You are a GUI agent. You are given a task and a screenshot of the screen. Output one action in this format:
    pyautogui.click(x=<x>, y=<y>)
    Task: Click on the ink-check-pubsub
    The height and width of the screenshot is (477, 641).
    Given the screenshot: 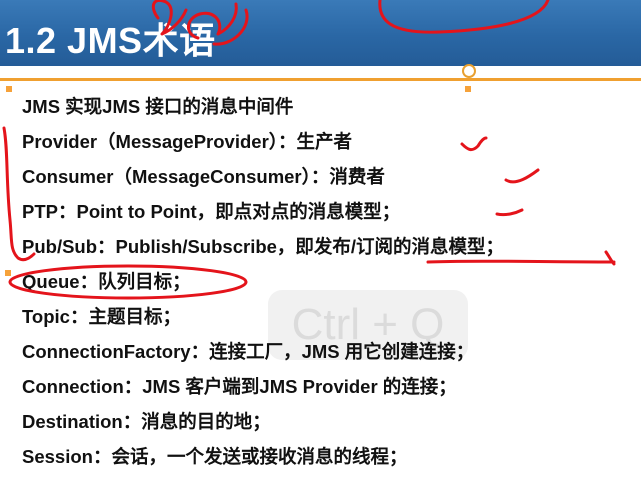 What is the action you would take?
    pyautogui.click(x=610, y=258)
    